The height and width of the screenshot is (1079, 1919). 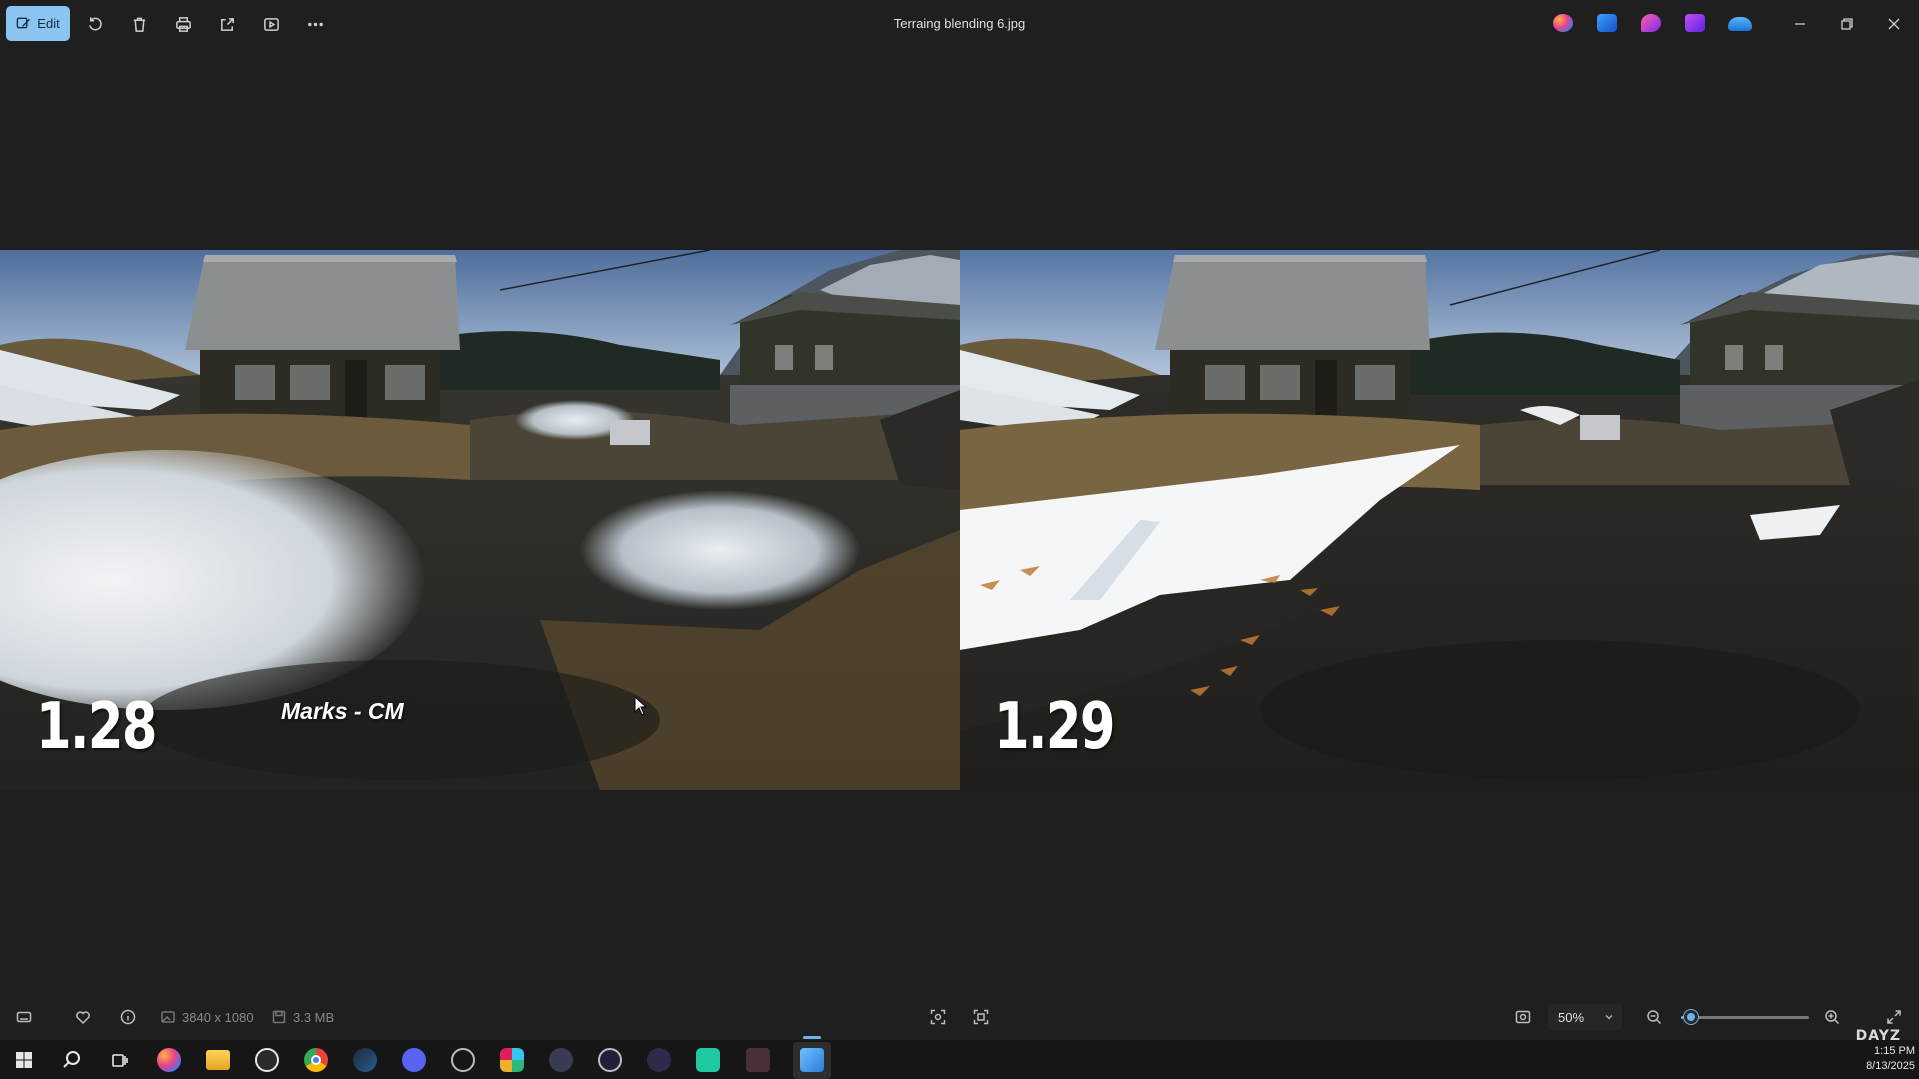 What do you see at coordinates (24, 1060) in the screenshot?
I see `windows-start-icon` at bounding box center [24, 1060].